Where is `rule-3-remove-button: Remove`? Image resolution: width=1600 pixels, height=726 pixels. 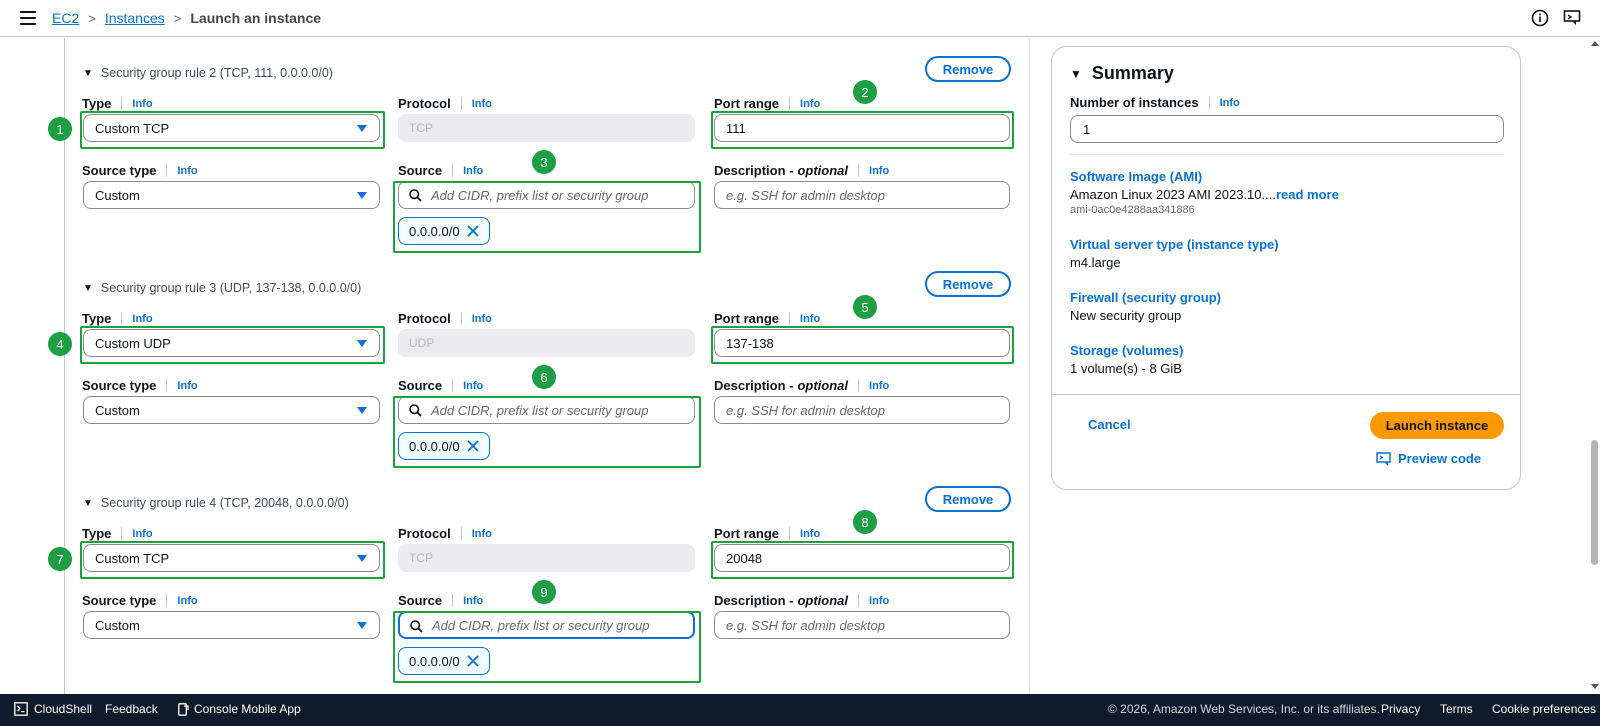
rule-3-remove-button: Remove is located at coordinates (968, 284).